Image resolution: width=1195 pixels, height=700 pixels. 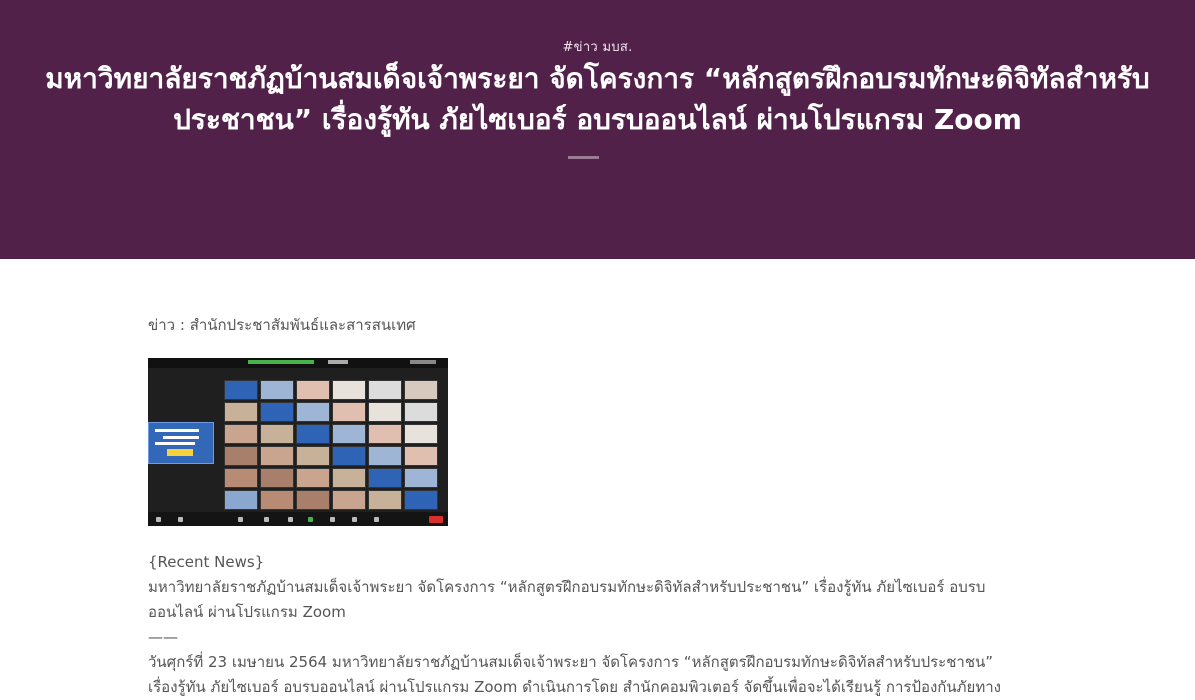 What do you see at coordinates (206, 562) in the screenshot?
I see `recent-news-label: {Recent News}` at bounding box center [206, 562].